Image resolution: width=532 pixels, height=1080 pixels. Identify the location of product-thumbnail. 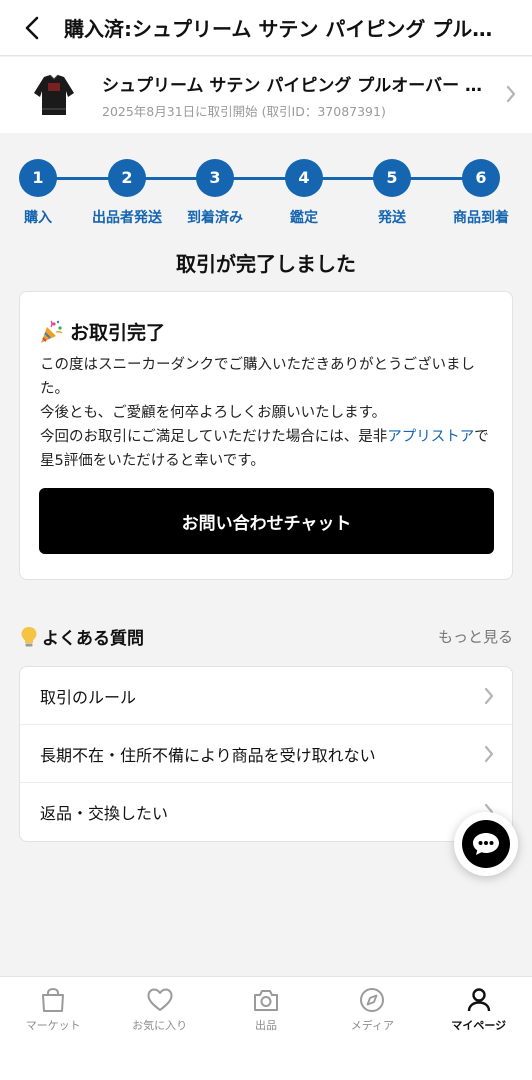
(54, 95).